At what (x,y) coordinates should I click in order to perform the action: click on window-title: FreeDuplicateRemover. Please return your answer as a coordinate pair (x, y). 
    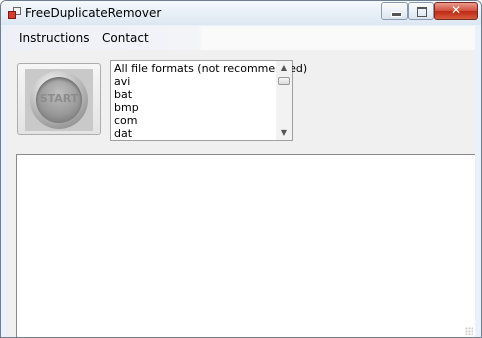
    Looking at the image, I should click on (93, 13).